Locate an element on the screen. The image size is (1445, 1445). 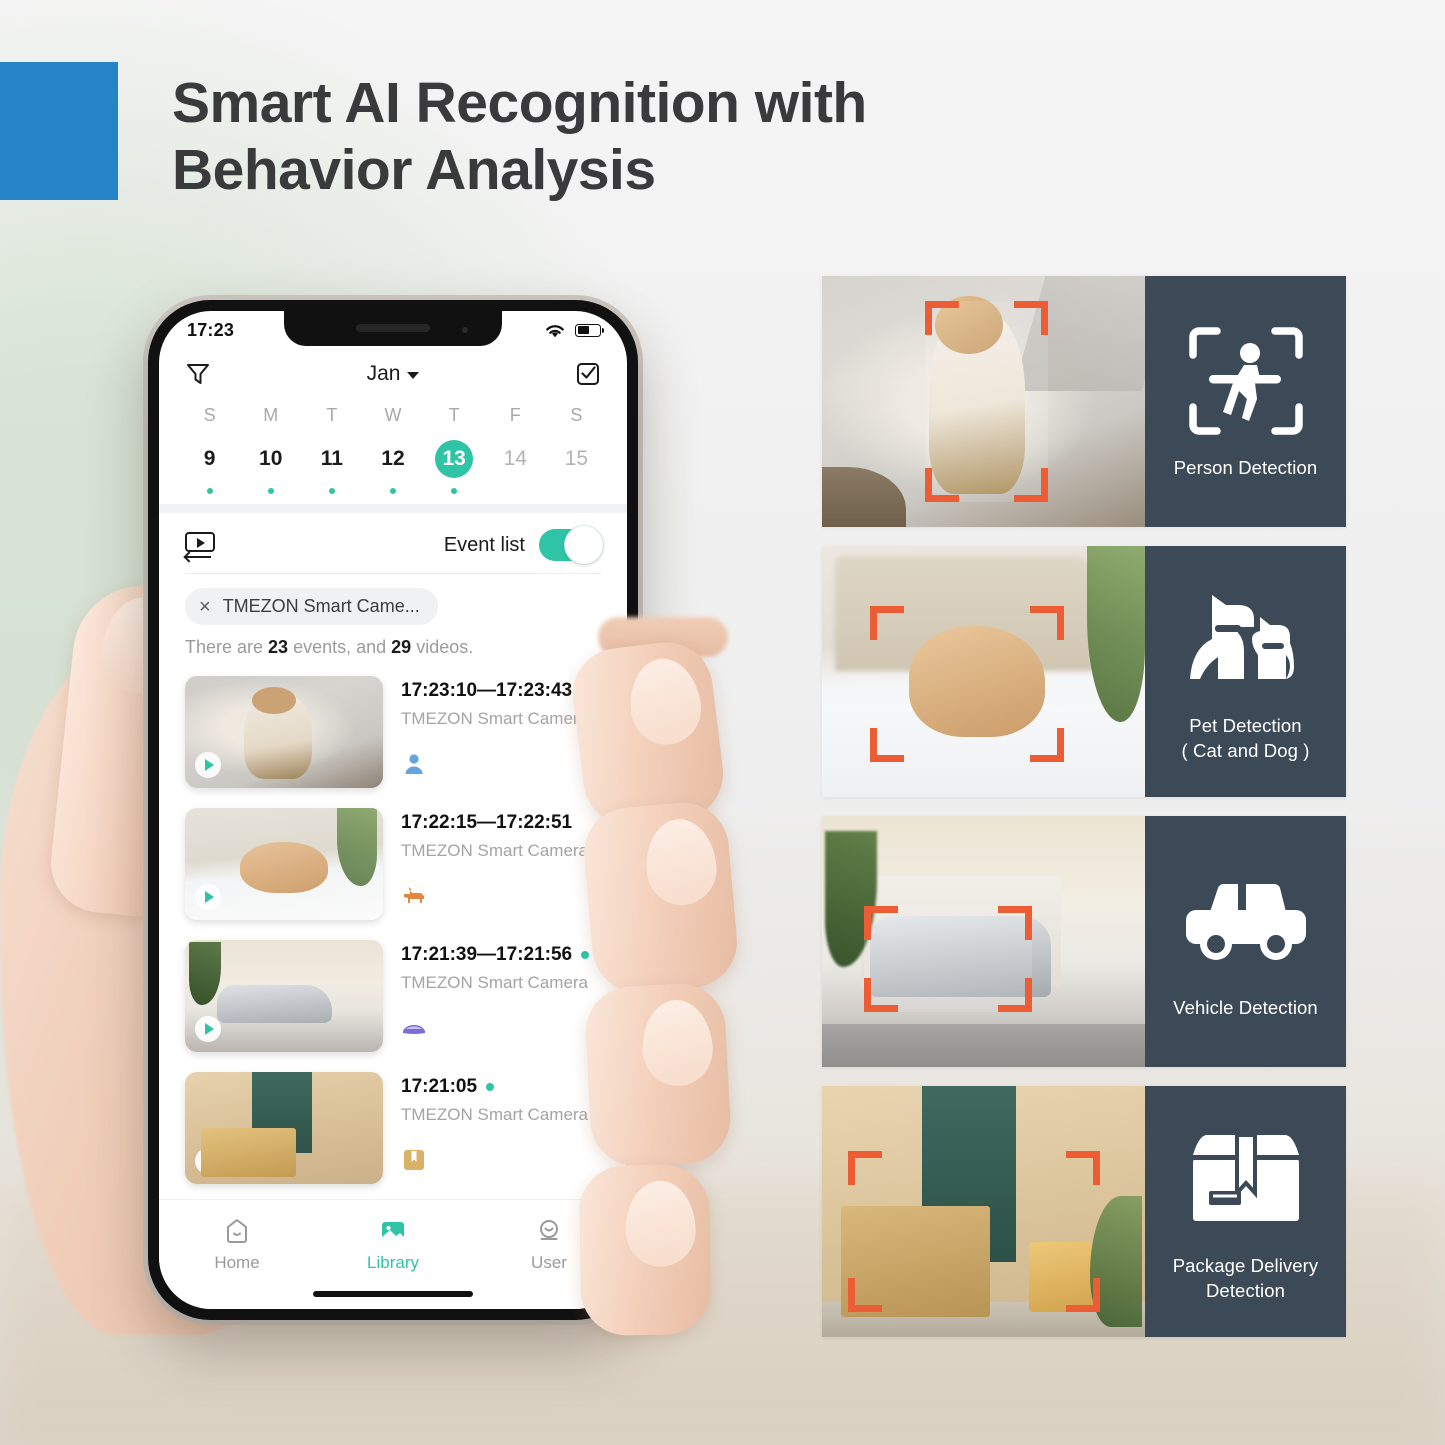
summary-suffix: videos. is located at coordinates (442, 647).